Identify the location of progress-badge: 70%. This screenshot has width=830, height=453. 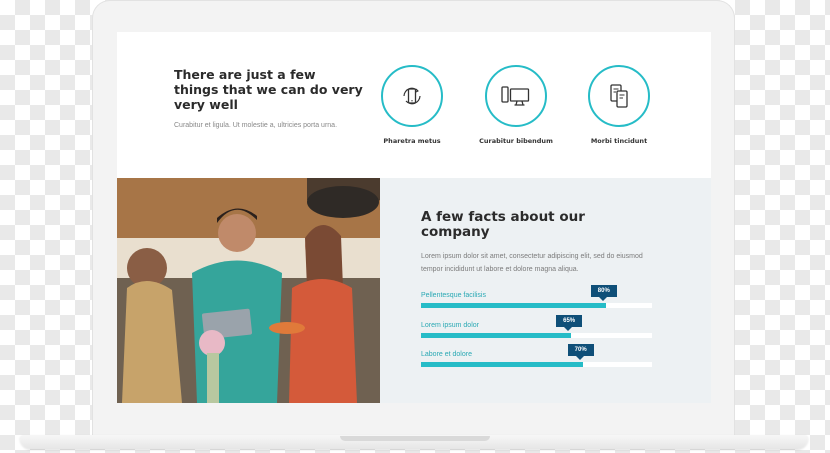
(580, 352).